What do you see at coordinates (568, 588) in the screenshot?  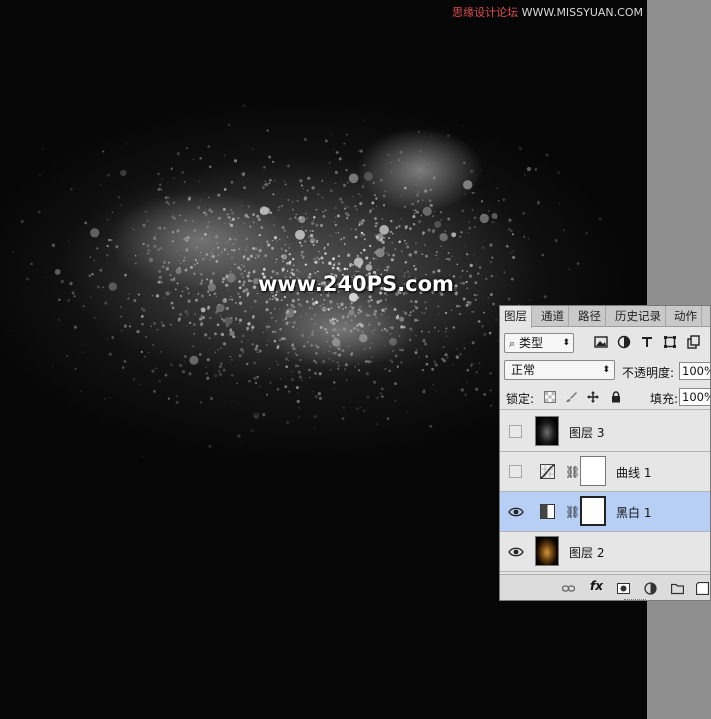 I see `link-icon` at bounding box center [568, 588].